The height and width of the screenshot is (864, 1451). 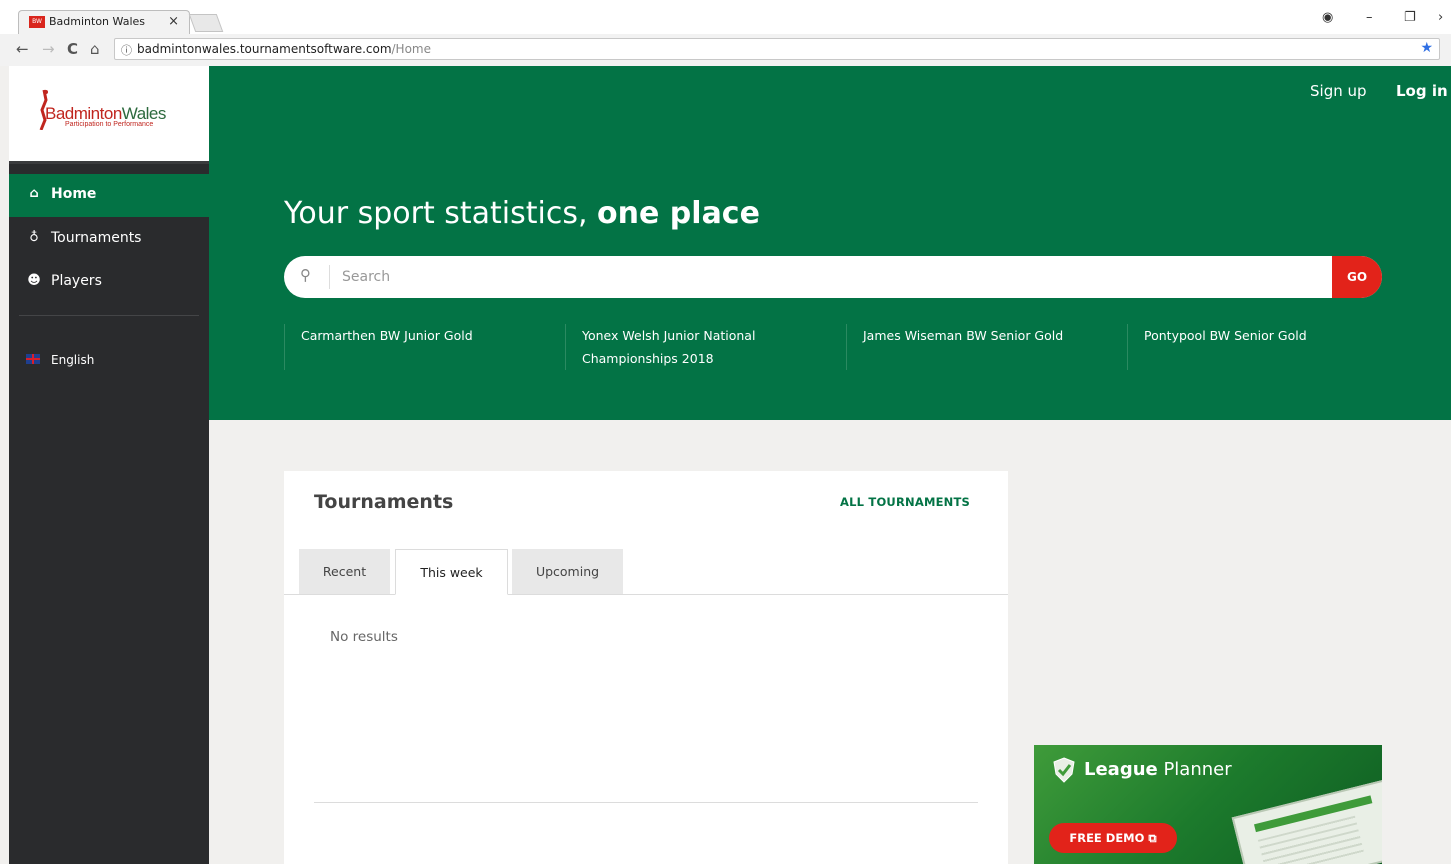 I want to click on restore-icon: ❐, so click(x=1410, y=17).